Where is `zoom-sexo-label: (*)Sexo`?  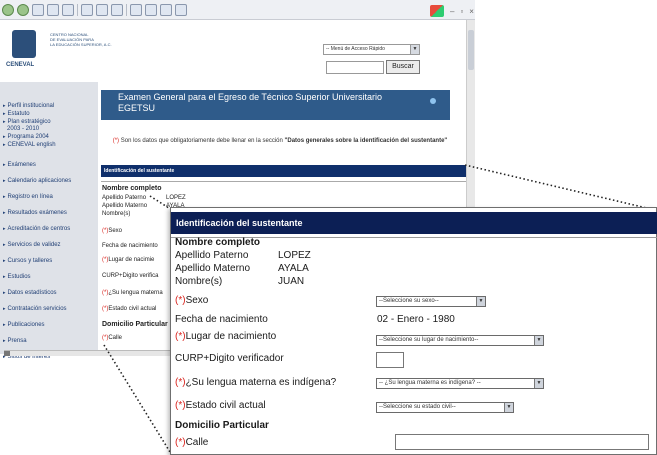 zoom-sexo-label: (*)Sexo is located at coordinates (191, 301).